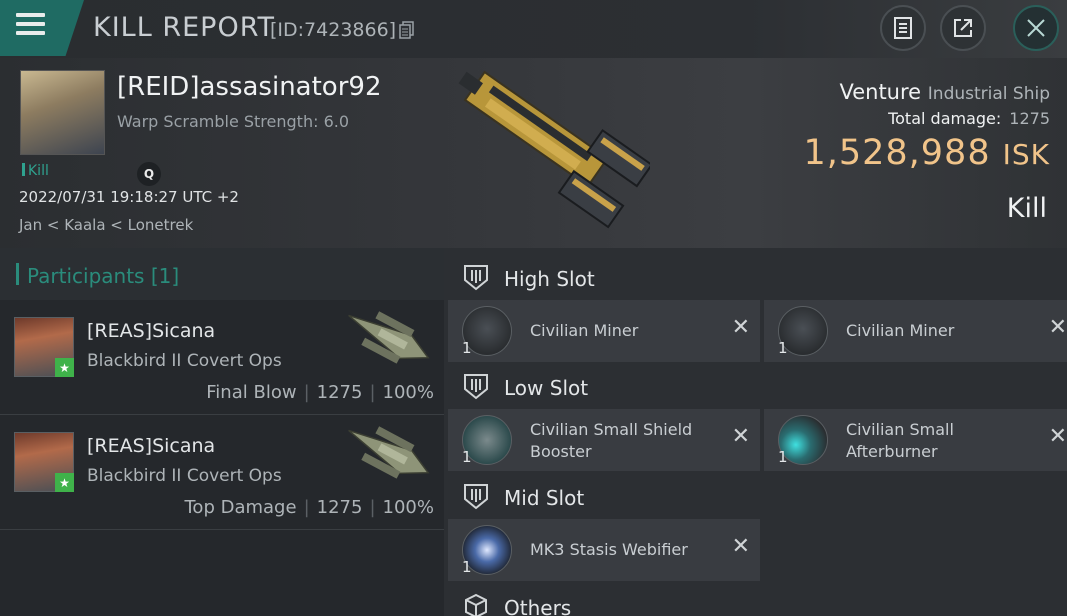 The height and width of the screenshot is (616, 1067). I want to click on external-link-icon, so click(963, 28).